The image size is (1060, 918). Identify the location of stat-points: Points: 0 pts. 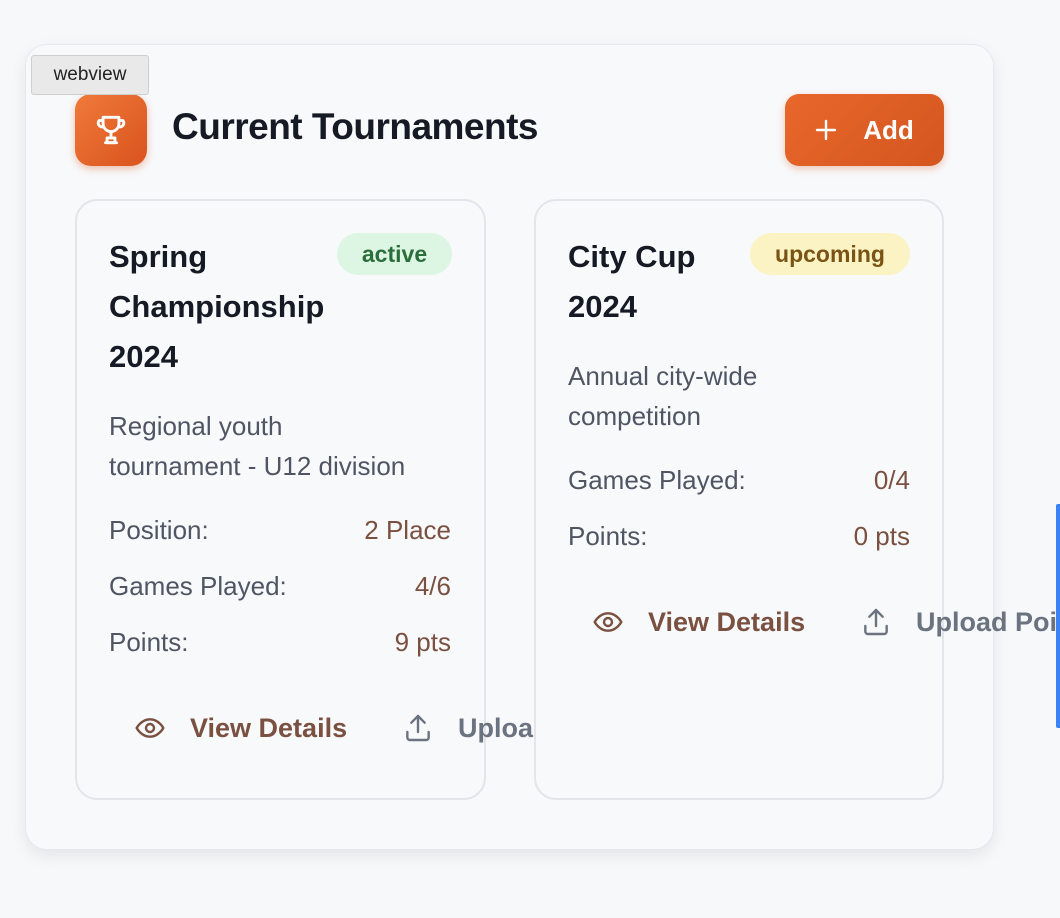
(739, 536).